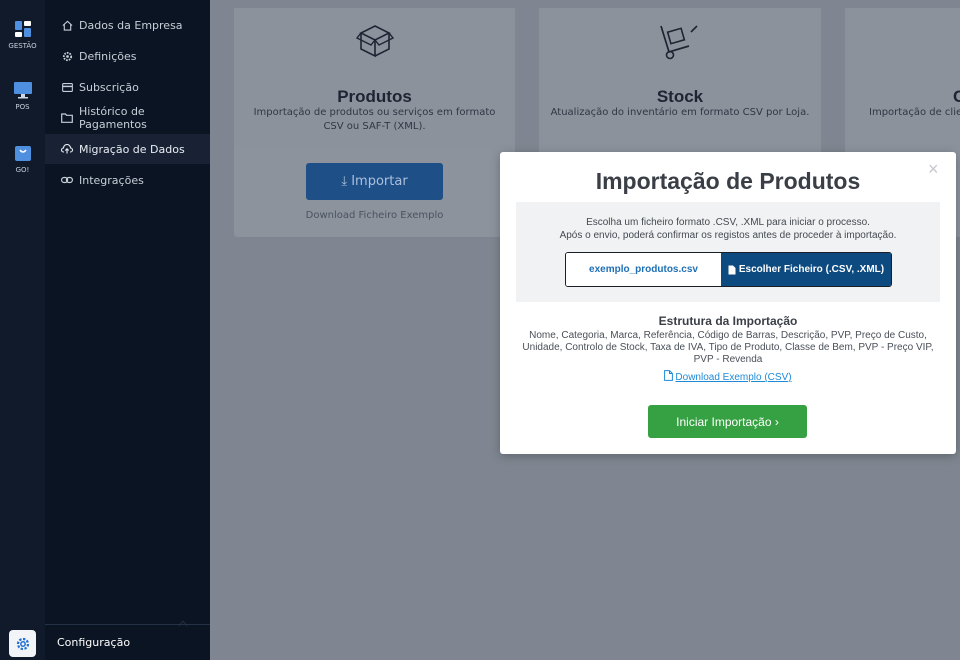 This screenshot has width=960, height=660. I want to click on card-title: Stock, so click(680, 96).